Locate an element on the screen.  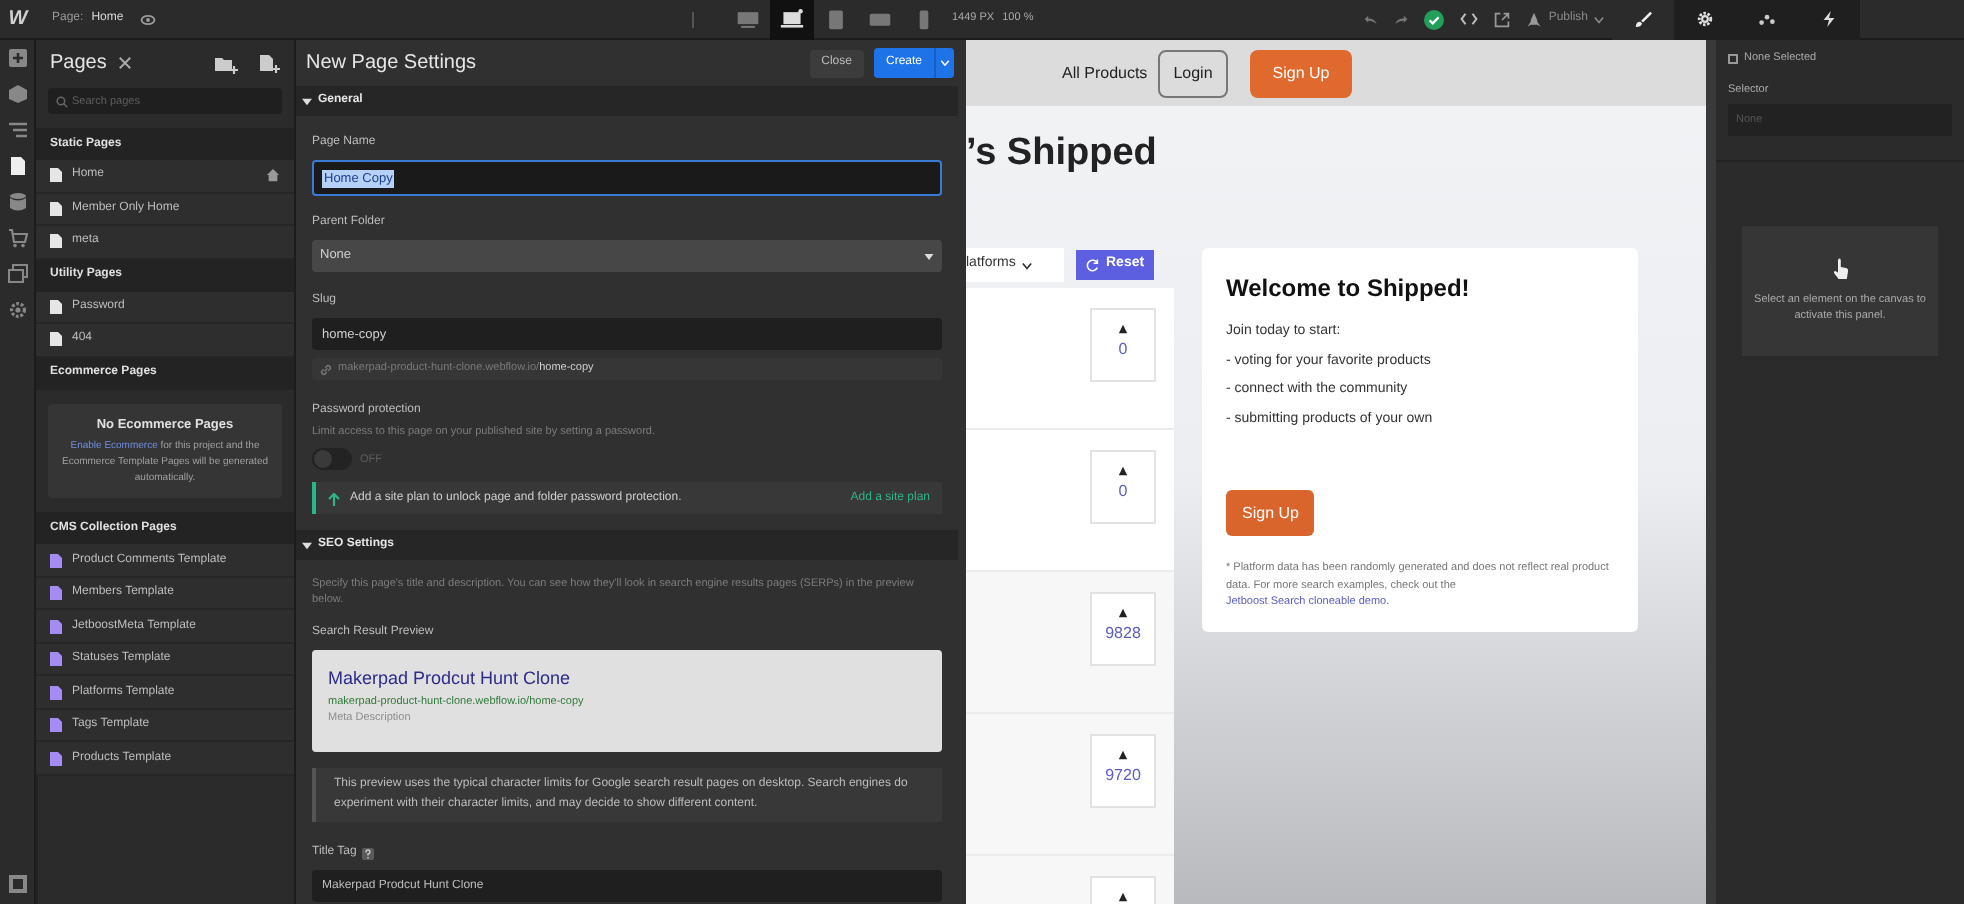
desktop-icon is located at coordinates (748, 19).